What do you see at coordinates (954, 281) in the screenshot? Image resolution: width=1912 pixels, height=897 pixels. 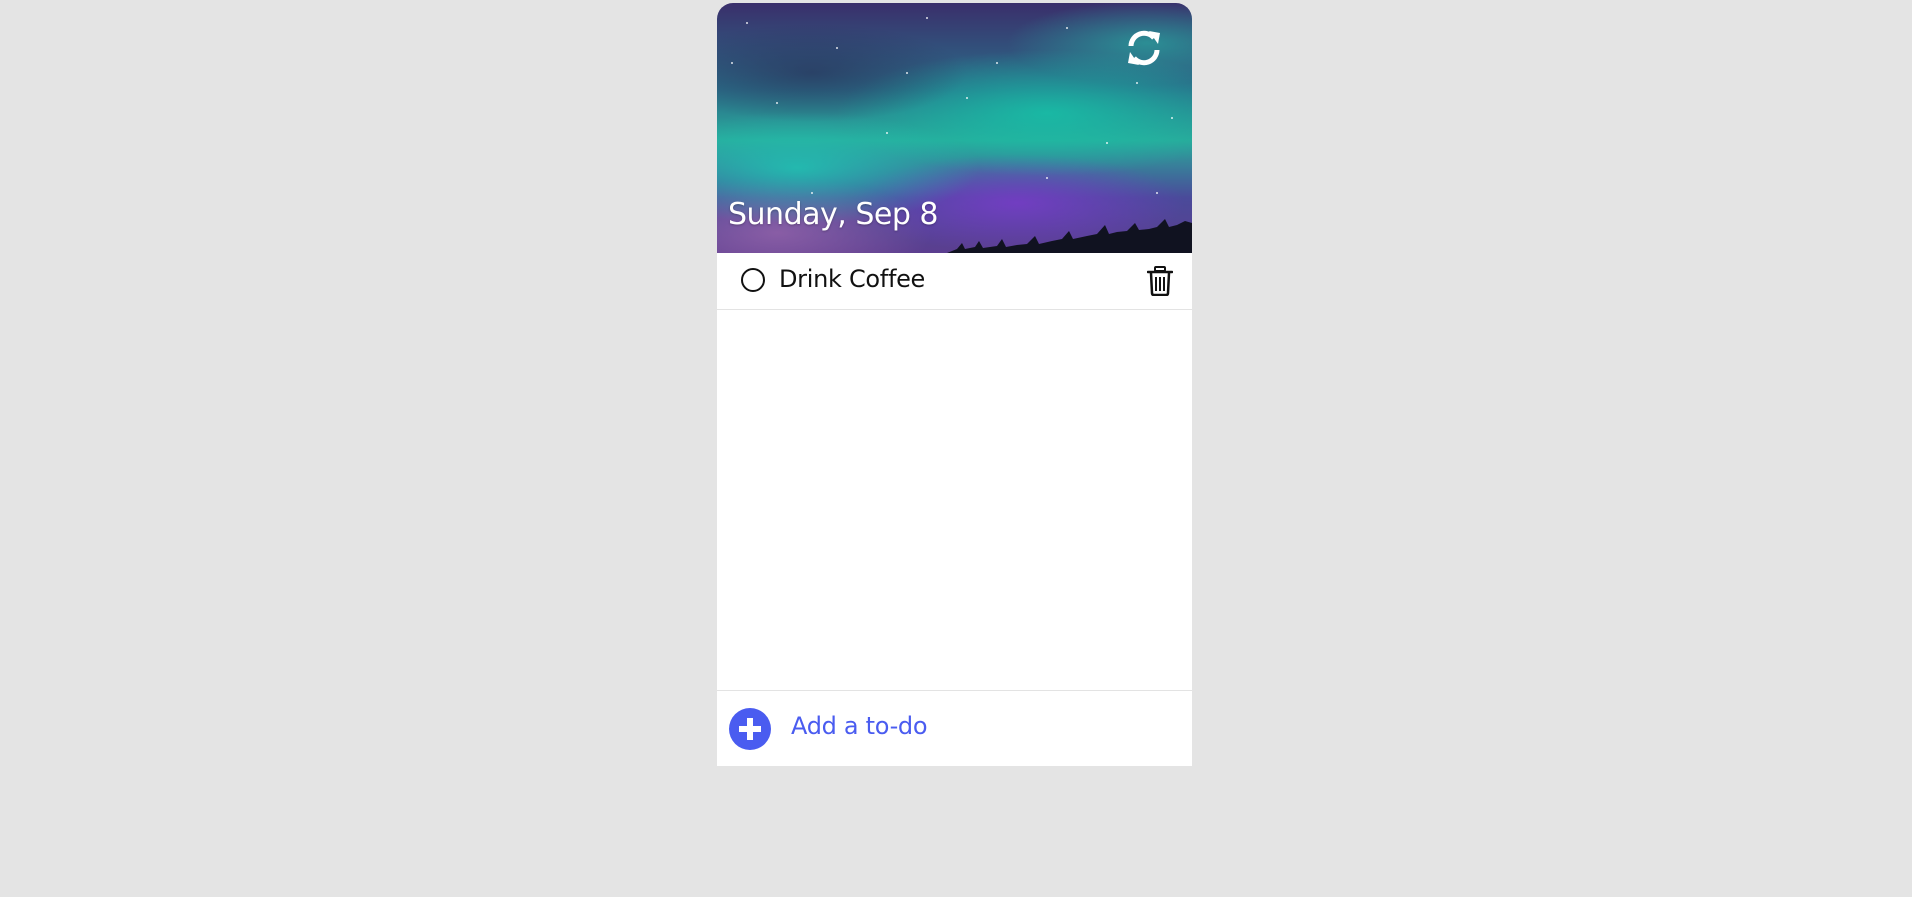 I see `todo-item: Drink Coffee` at bounding box center [954, 281].